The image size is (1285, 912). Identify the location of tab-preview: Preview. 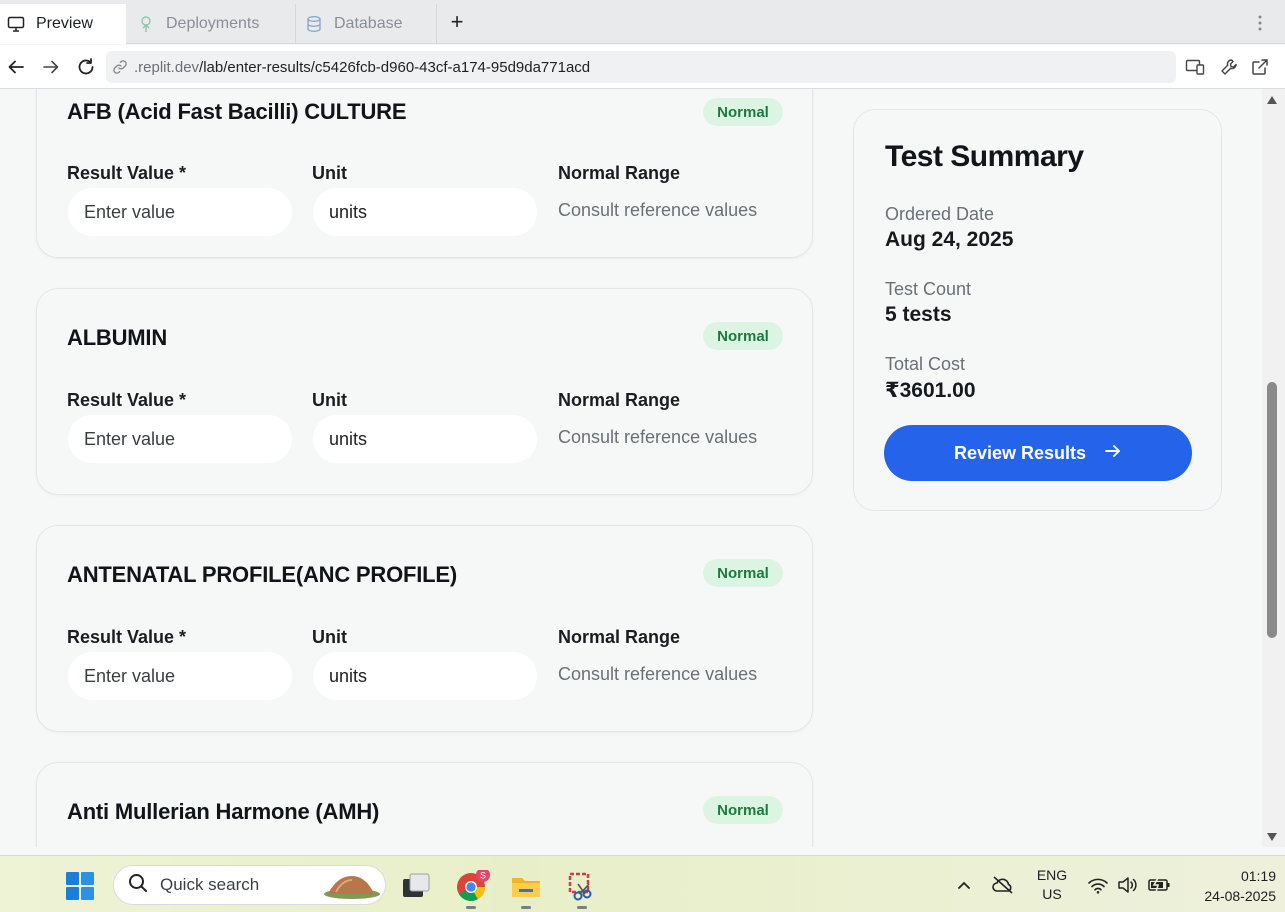
(63, 24).